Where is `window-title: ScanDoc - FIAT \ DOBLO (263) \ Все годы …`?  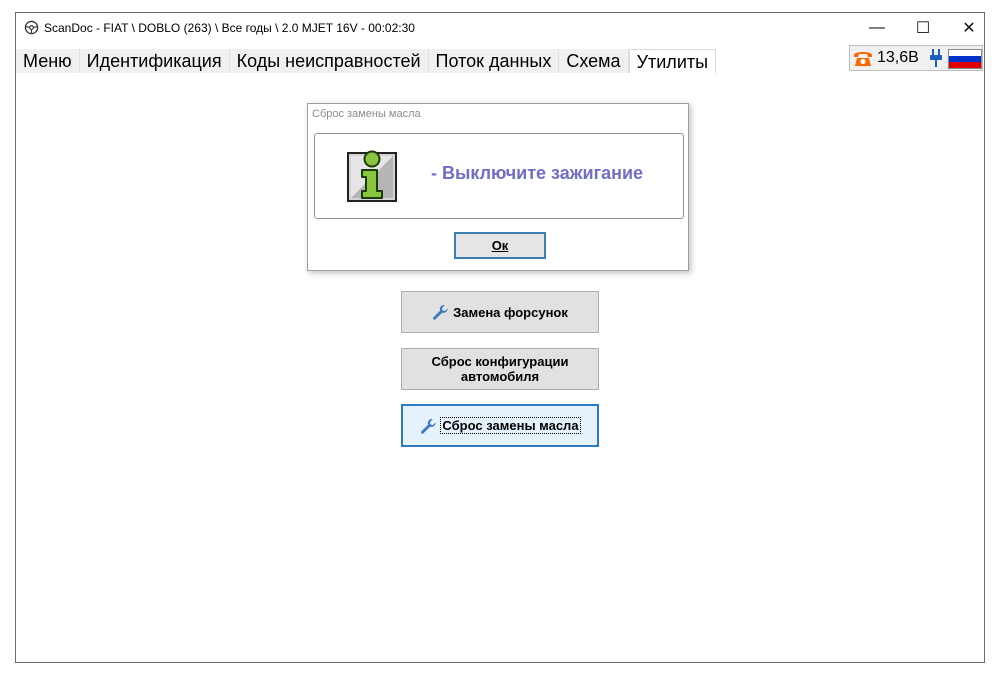 window-title: ScanDoc - FIAT \ DOBLO (263) \ Все годы … is located at coordinates (229, 28).